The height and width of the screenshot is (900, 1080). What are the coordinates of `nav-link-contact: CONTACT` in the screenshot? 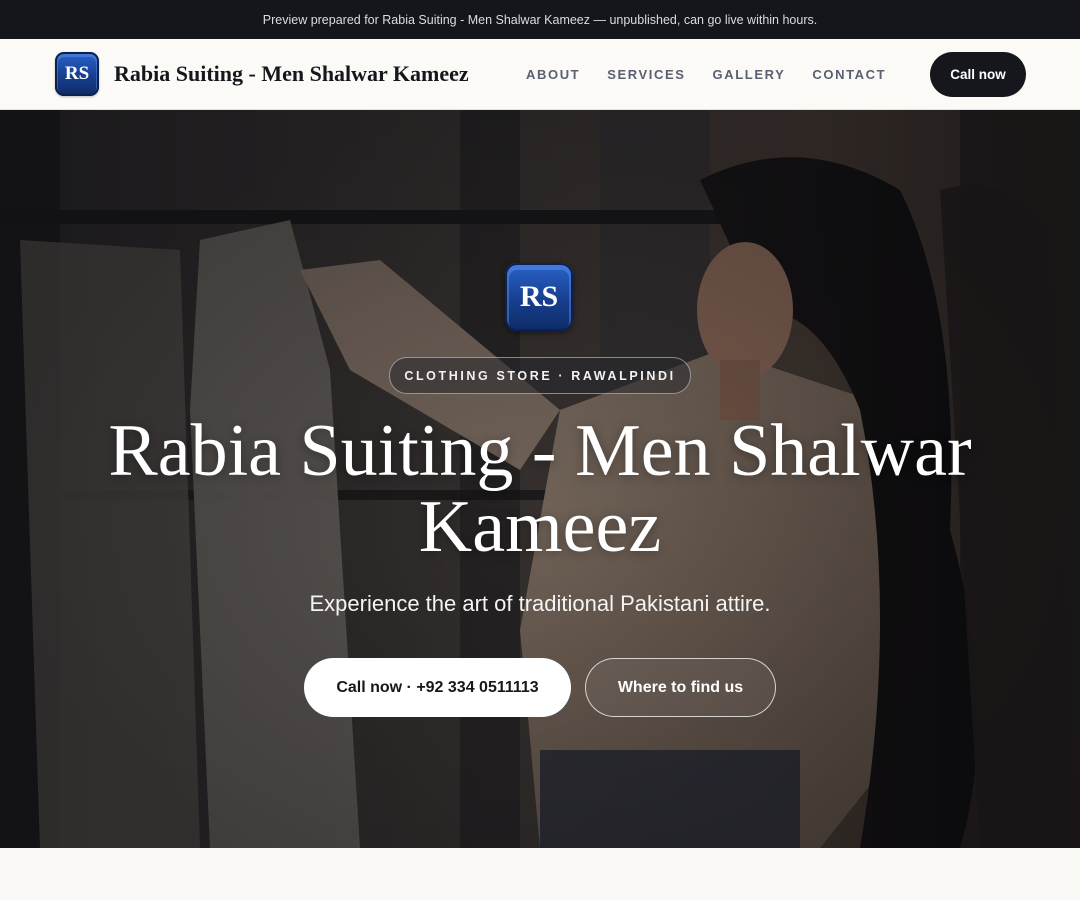 It's located at (849, 74).